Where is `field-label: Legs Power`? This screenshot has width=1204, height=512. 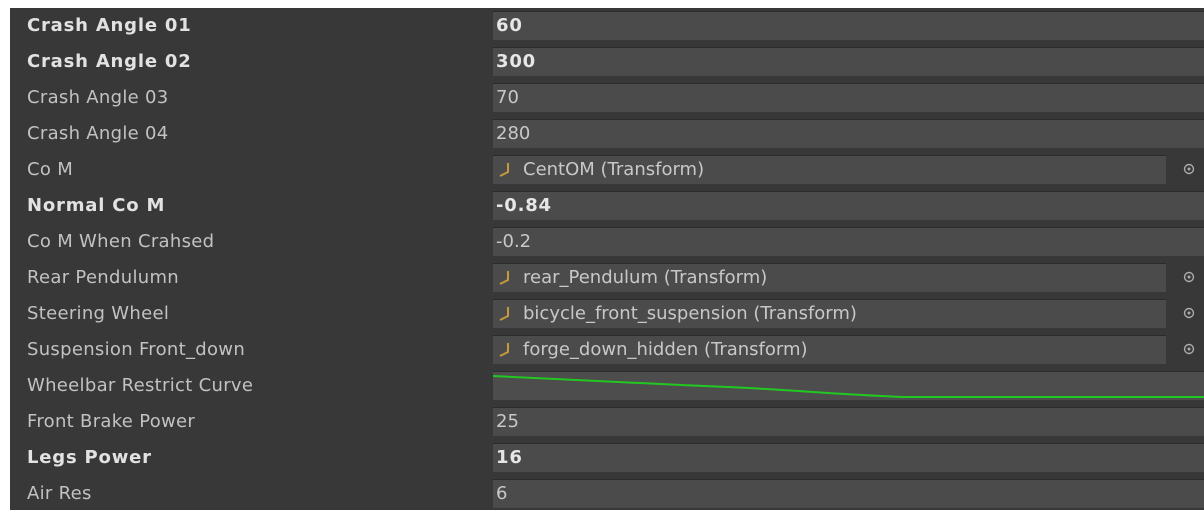
field-label: Legs Power is located at coordinates (89, 457).